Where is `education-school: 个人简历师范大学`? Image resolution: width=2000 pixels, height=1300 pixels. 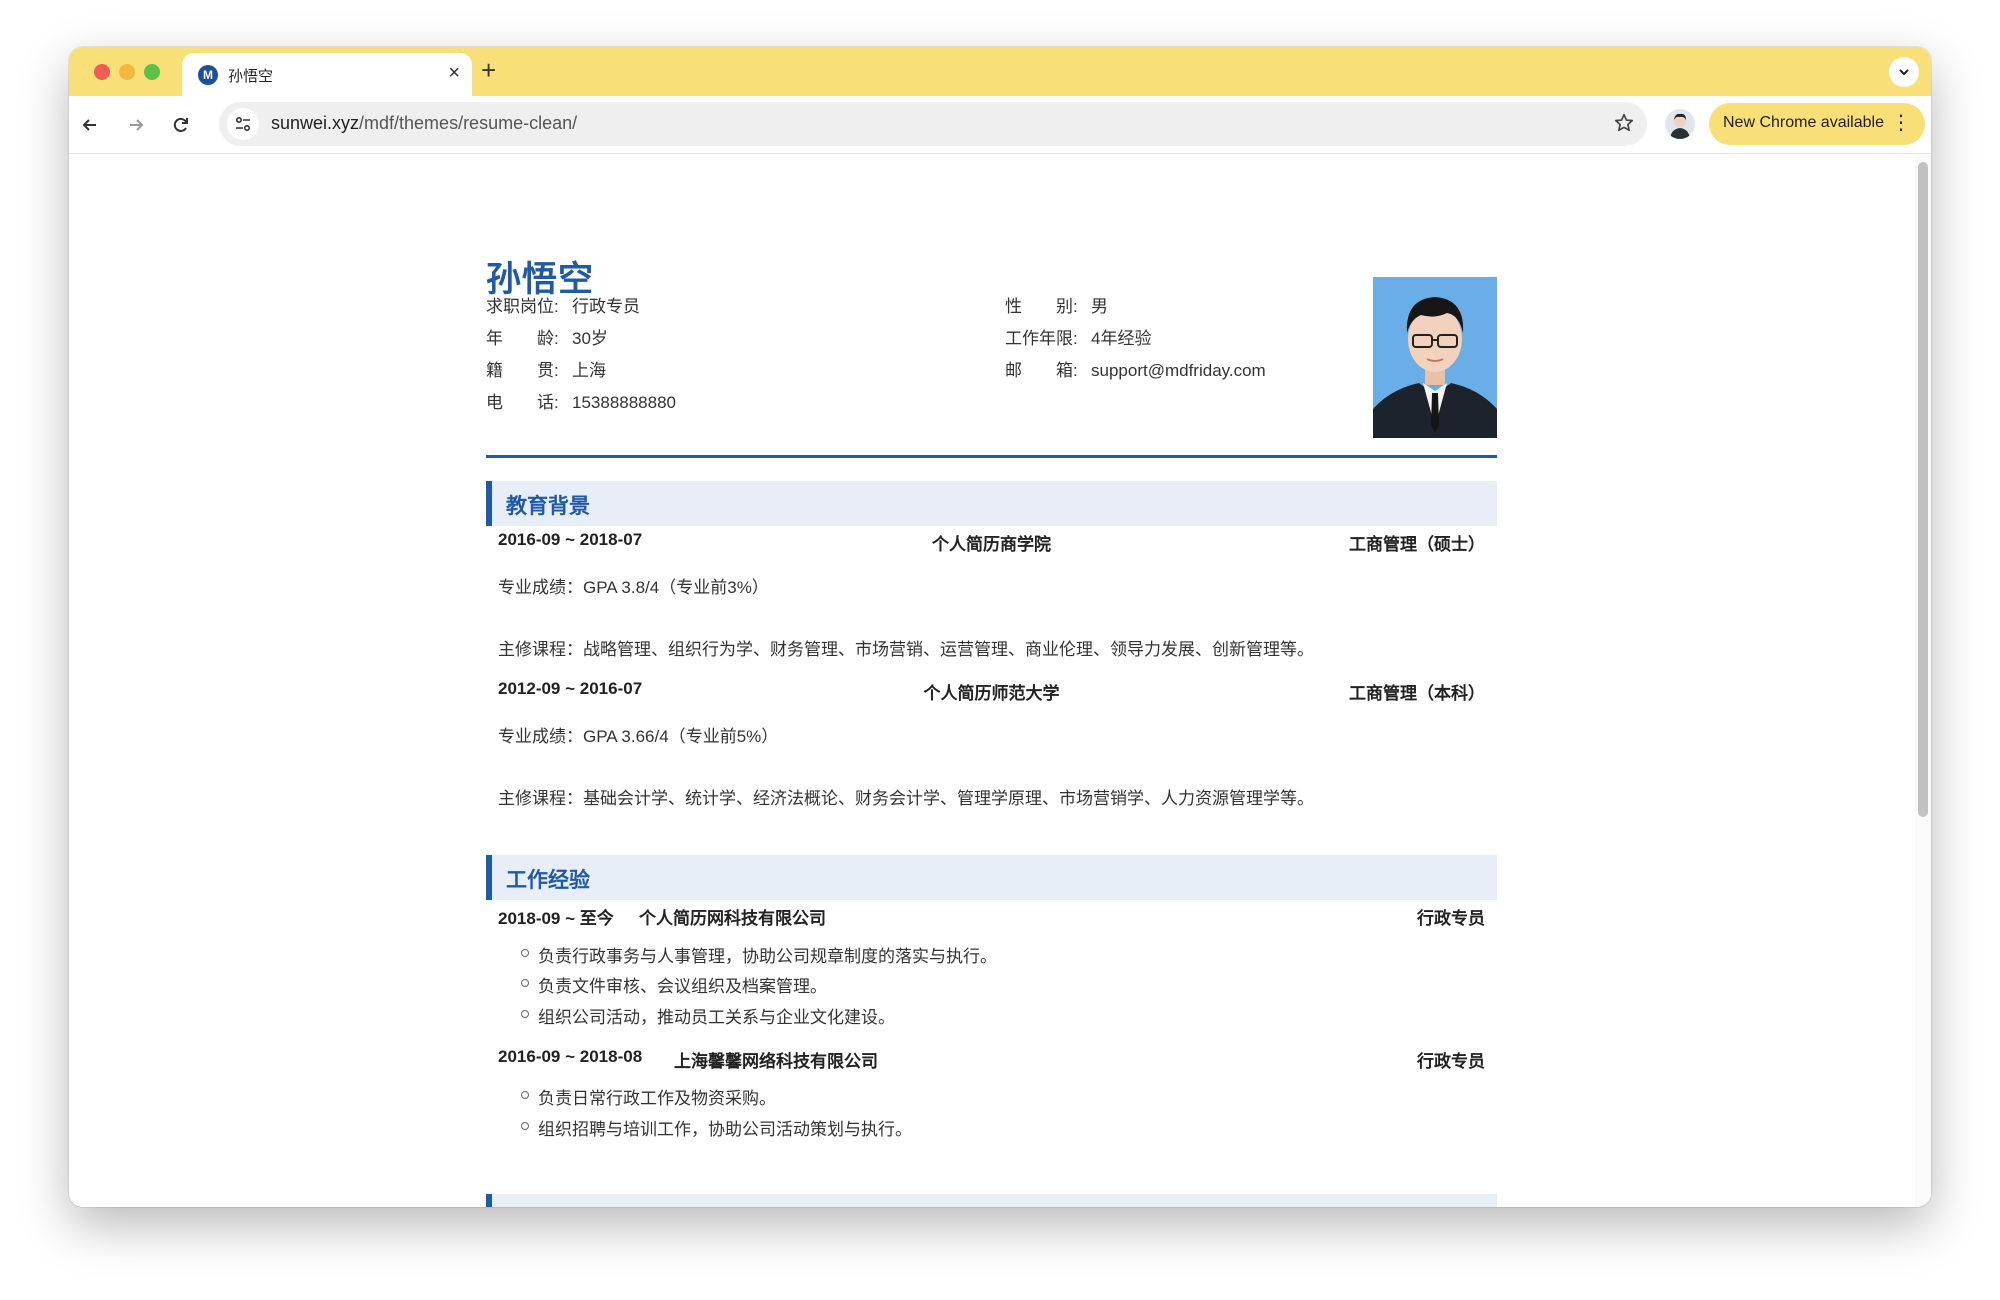
education-school: 个人简历师范大学 is located at coordinates (991, 693).